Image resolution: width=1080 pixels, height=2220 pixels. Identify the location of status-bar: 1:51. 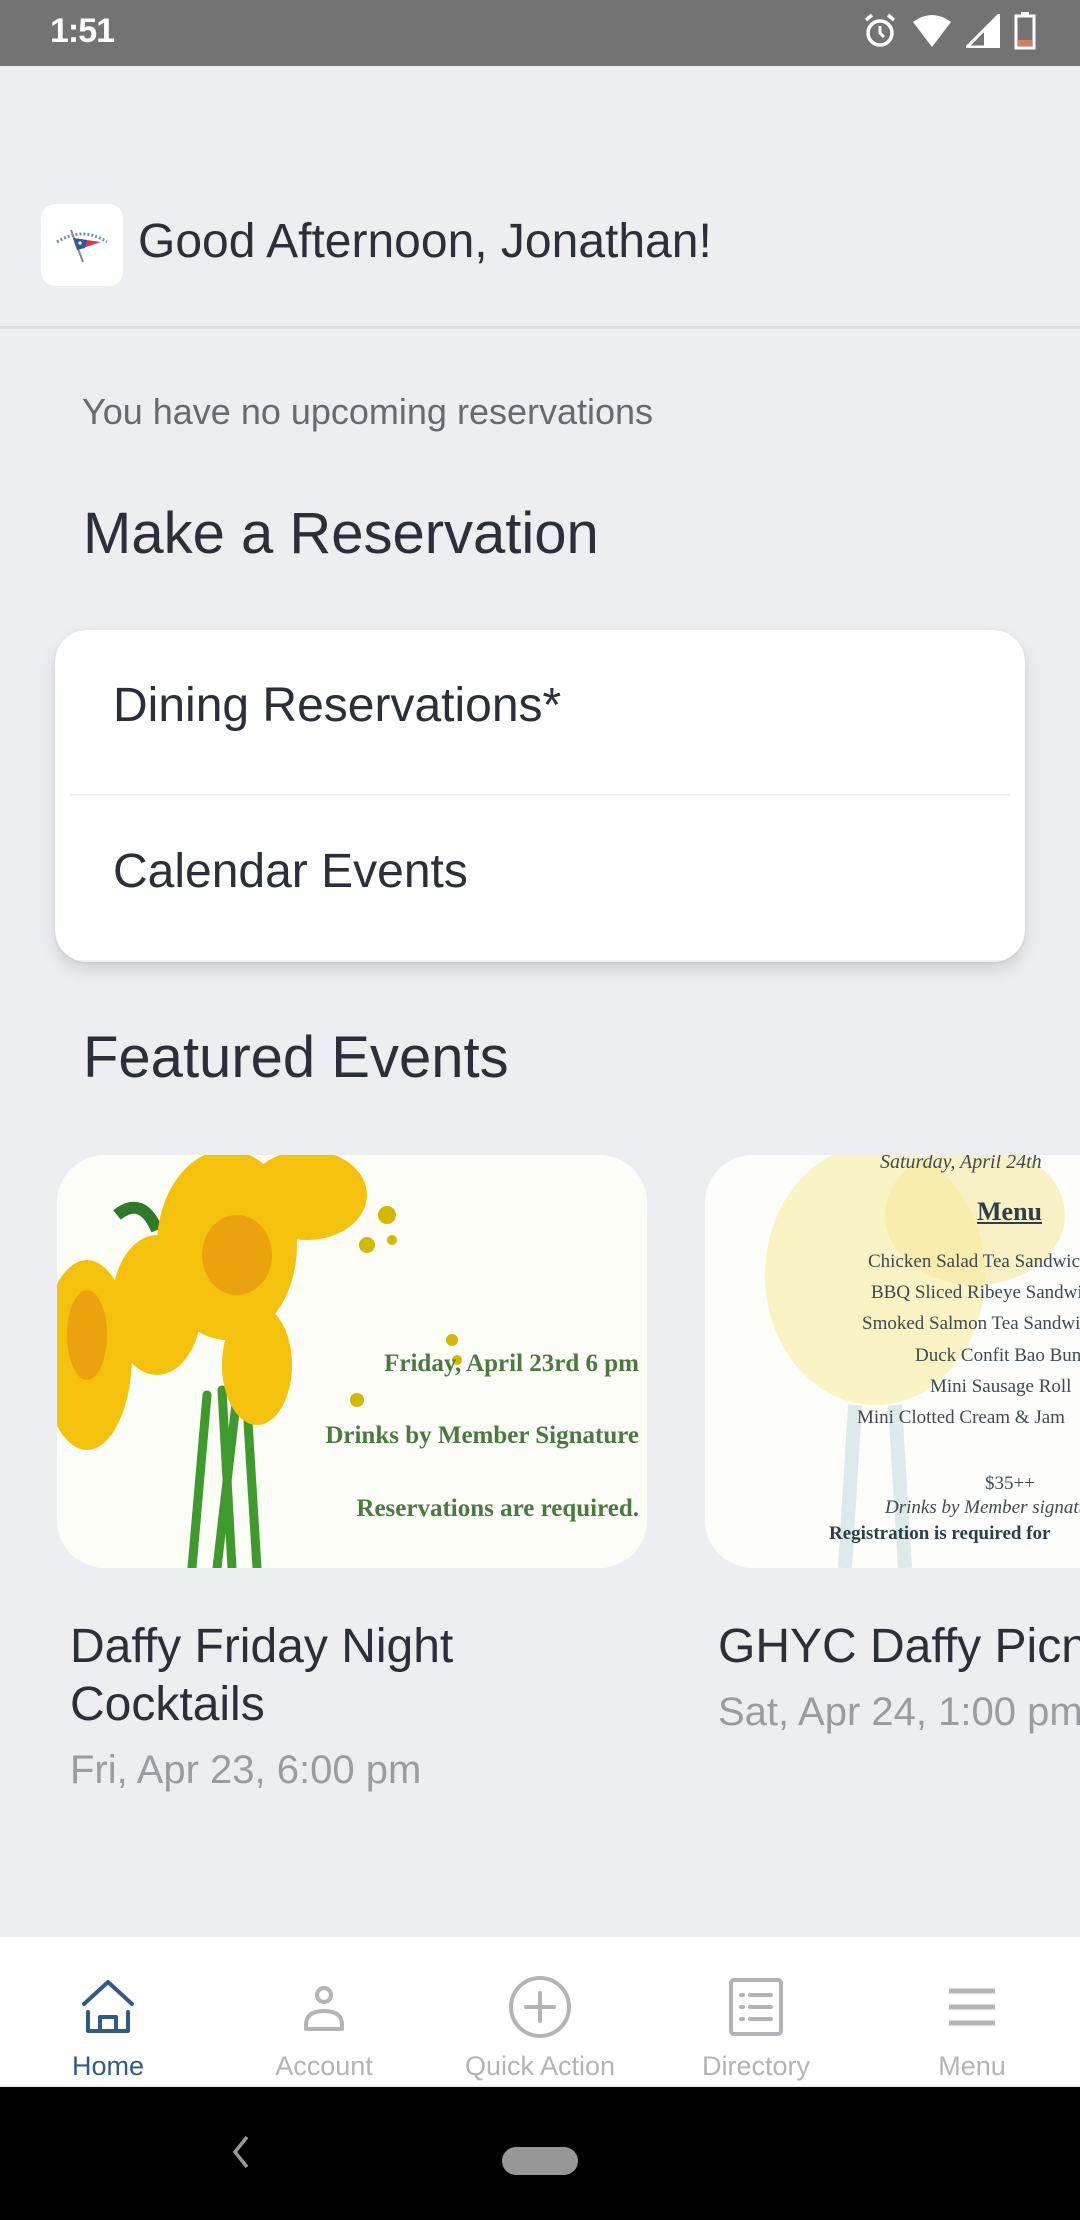
(540, 33).